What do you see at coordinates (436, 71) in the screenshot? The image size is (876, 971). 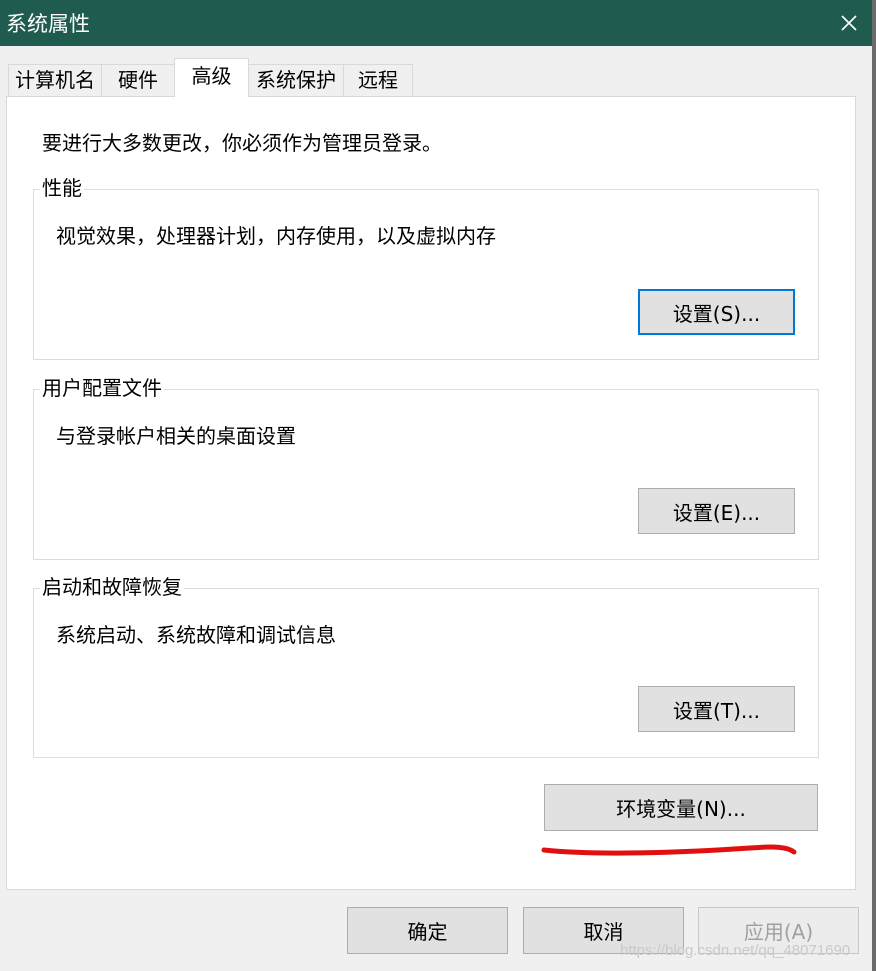 I see `tab-strip: 计算机名 硬件 高级 系统保护 远程` at bounding box center [436, 71].